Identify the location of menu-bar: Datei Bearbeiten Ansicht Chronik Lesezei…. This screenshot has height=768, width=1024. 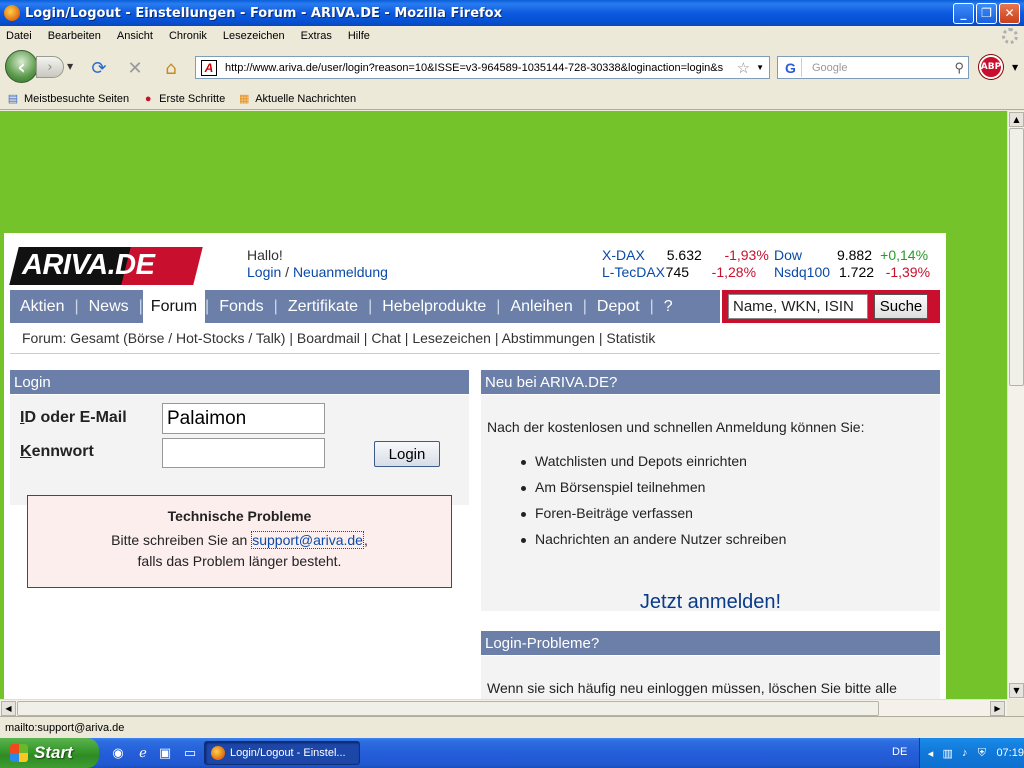
(512, 36).